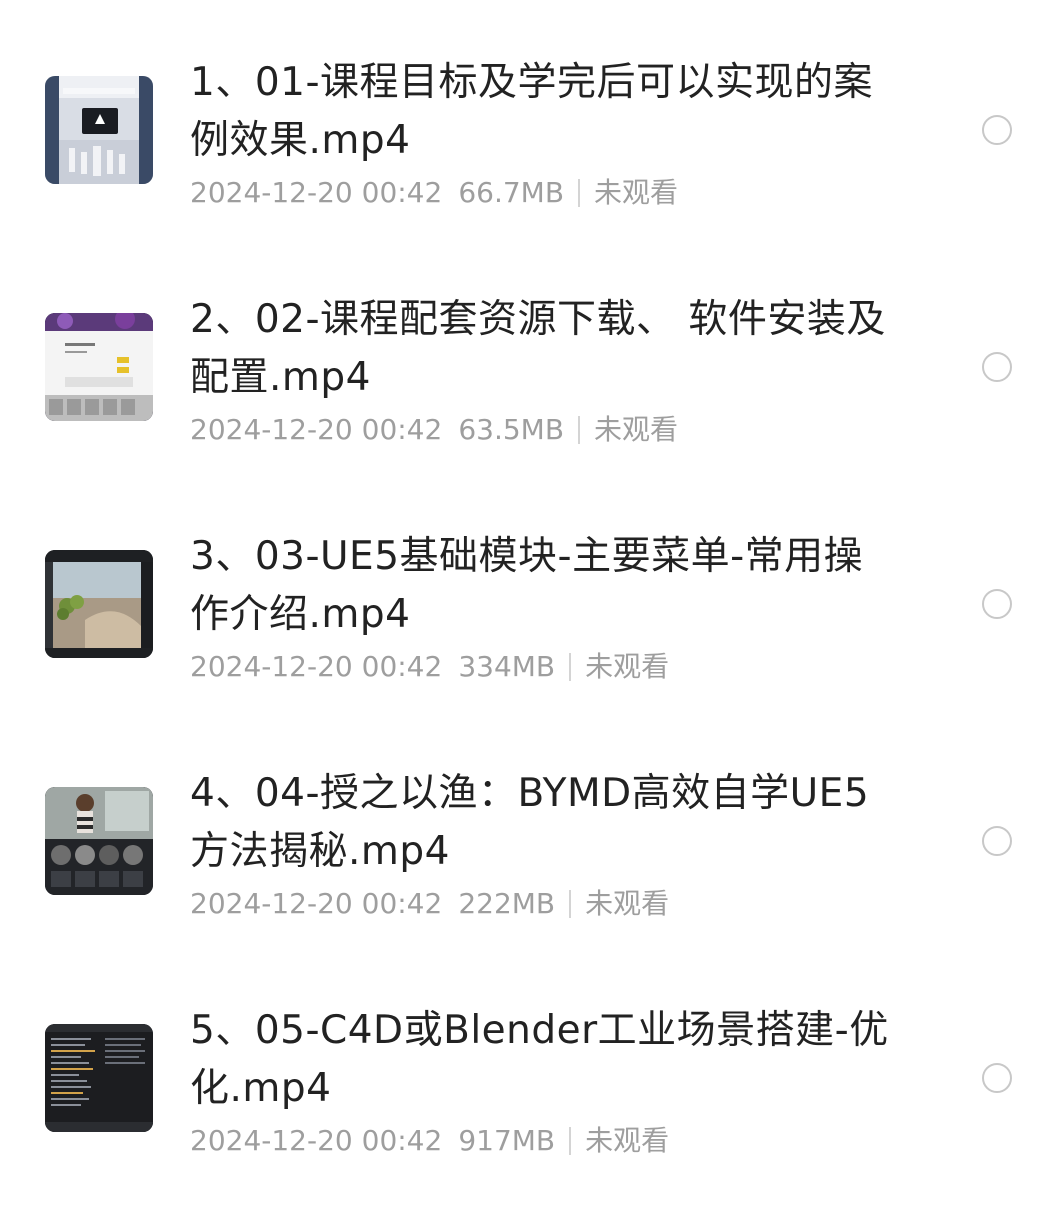 The image size is (1051, 1210). I want to click on file-meta: 2024-12-20 00:42 222MB 未观看, so click(429, 904).